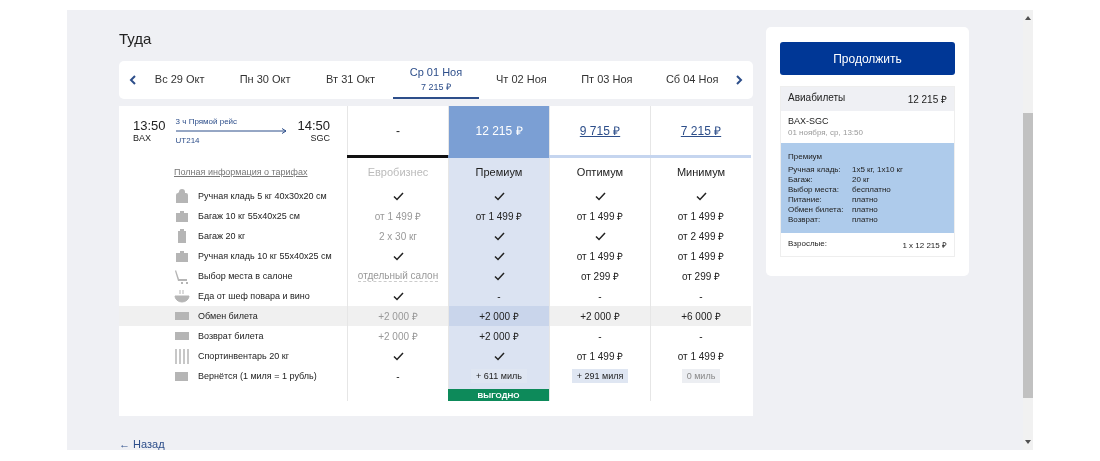  I want to click on tariff-name: Минимум, so click(701, 172).